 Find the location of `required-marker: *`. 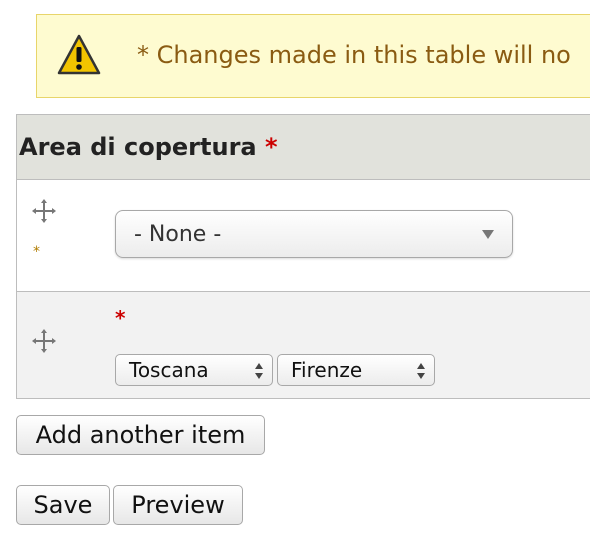

required-marker: * is located at coordinates (271, 147).